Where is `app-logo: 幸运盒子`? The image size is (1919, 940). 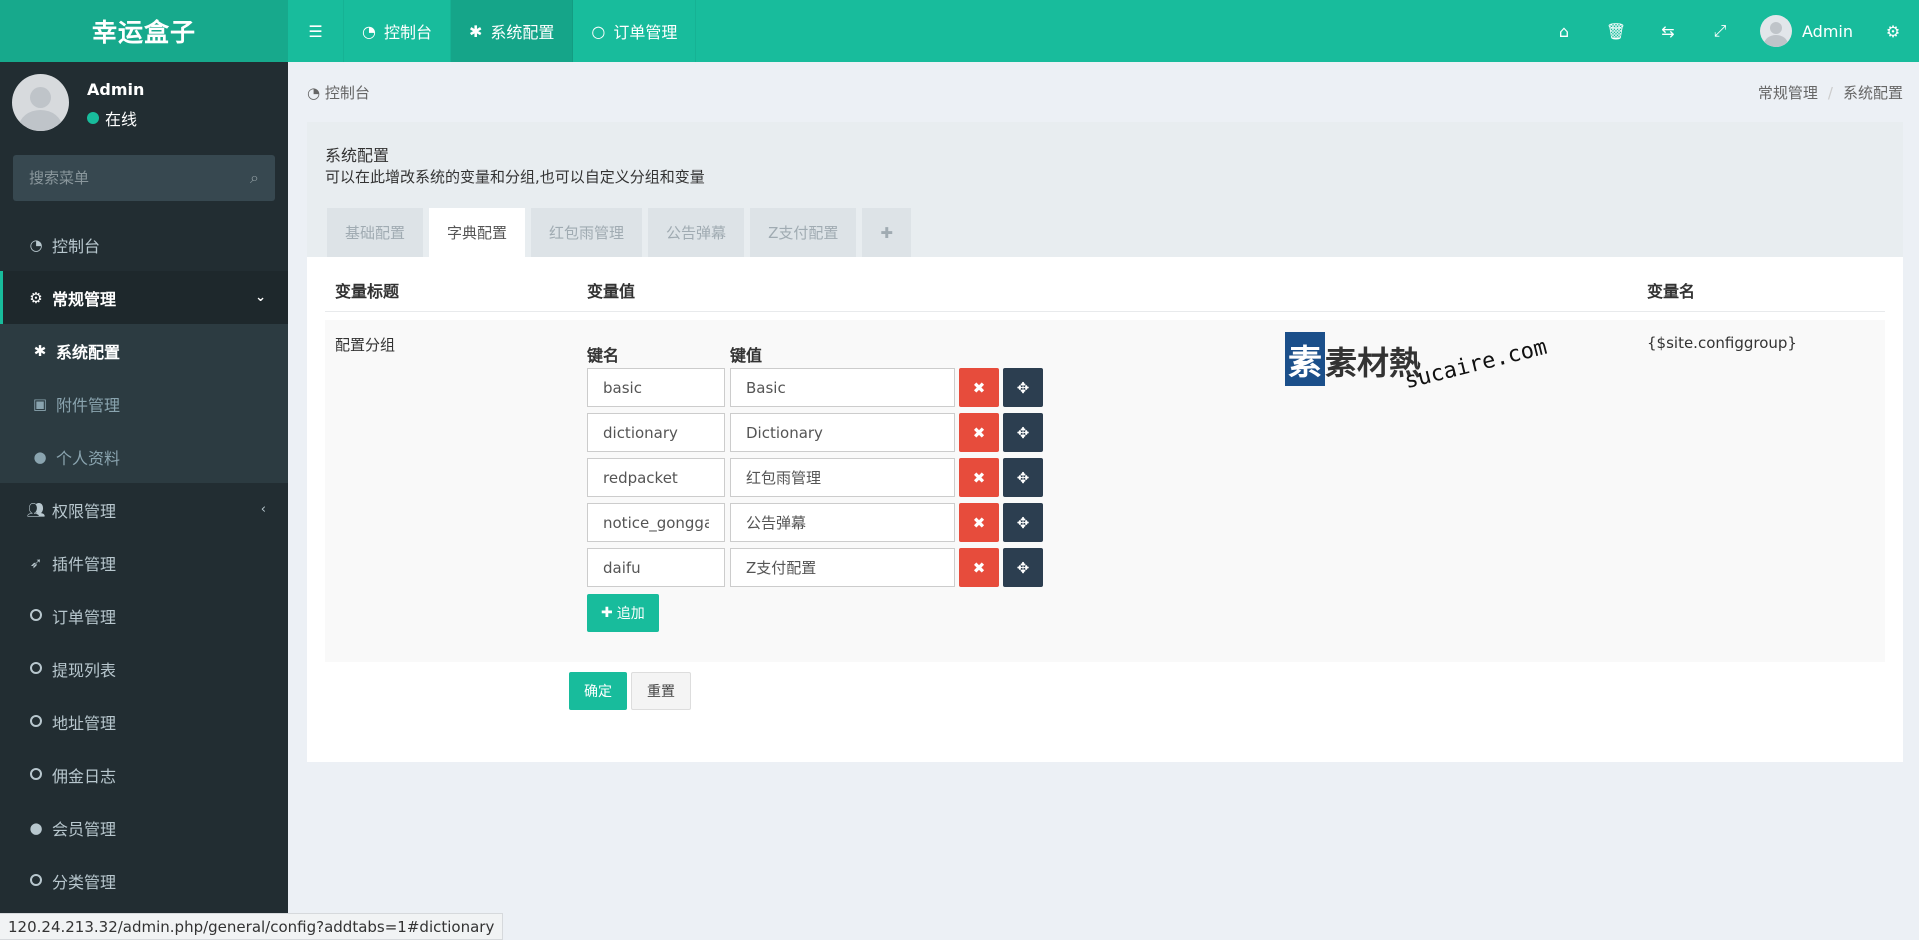 app-logo: 幸运盒子 is located at coordinates (144, 31).